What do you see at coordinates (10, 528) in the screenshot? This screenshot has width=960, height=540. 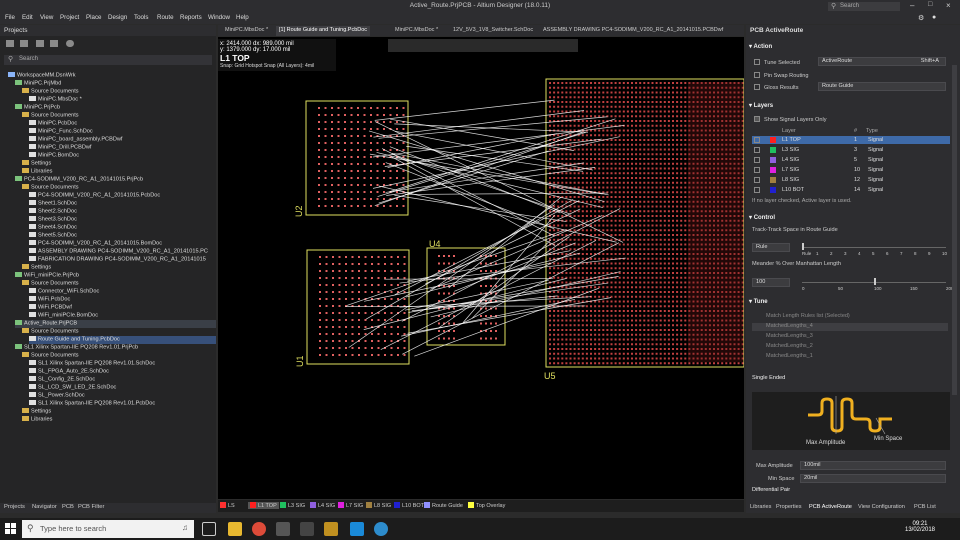 I see `windows-start-icon` at bounding box center [10, 528].